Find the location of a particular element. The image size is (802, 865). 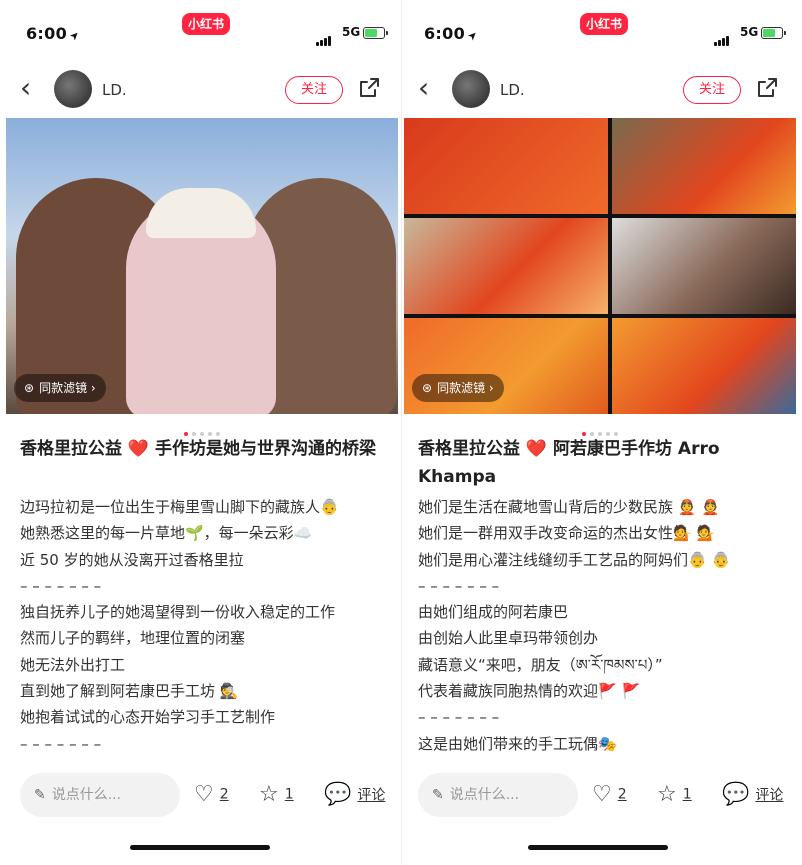

body-line: 她们是生活在藏地雪山背后的少数民族 👲 👲 is located at coordinates (569, 507).